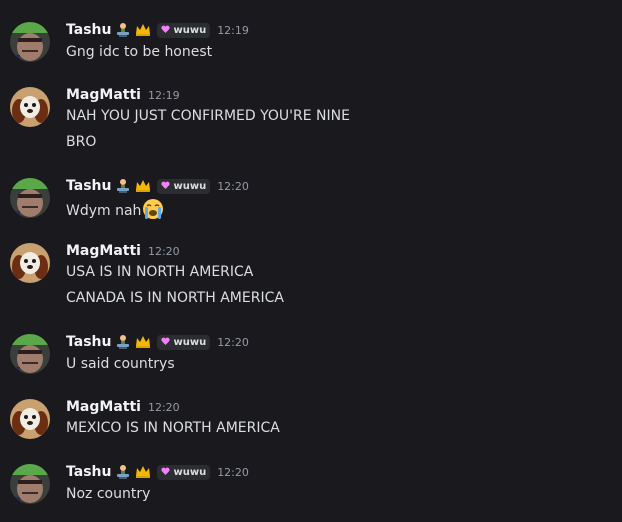  Describe the element at coordinates (139, 52) in the screenshot. I see `message-text: Gng idc to be honest` at that location.